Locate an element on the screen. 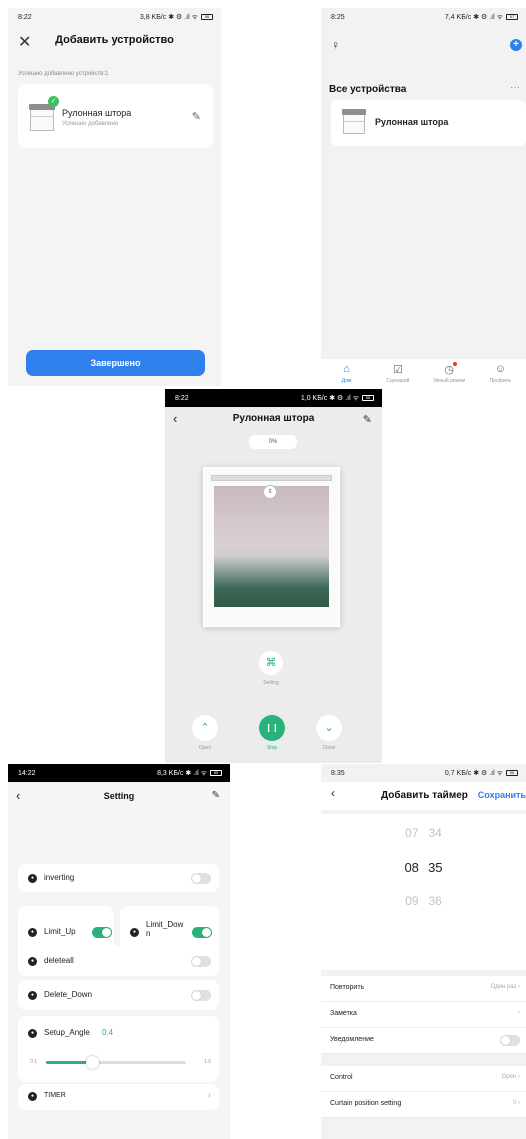 The height and width of the screenshot is (1139, 526). forest-window-image is located at coordinates (271, 546).